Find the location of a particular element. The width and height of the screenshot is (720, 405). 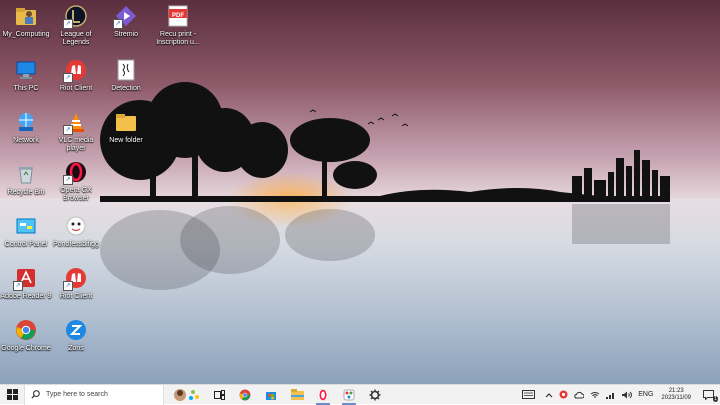

start-button is located at coordinates (12, 395).